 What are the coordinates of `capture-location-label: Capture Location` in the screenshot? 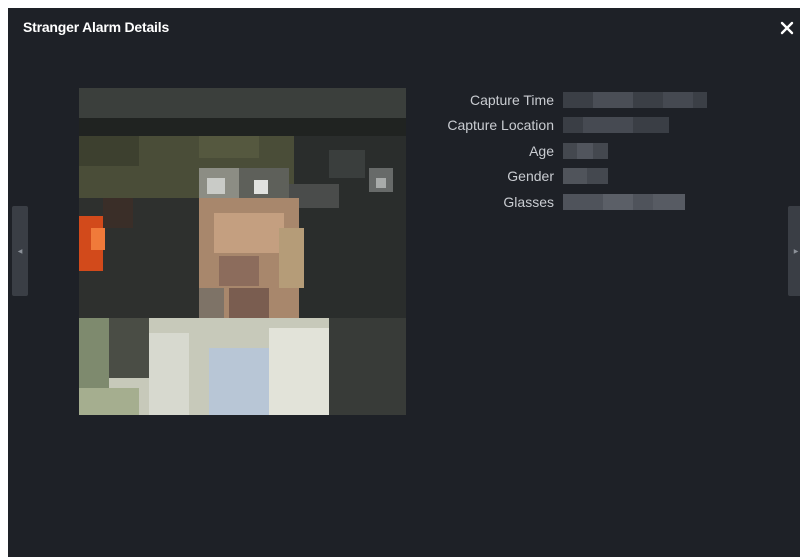 It's located at (500, 125).